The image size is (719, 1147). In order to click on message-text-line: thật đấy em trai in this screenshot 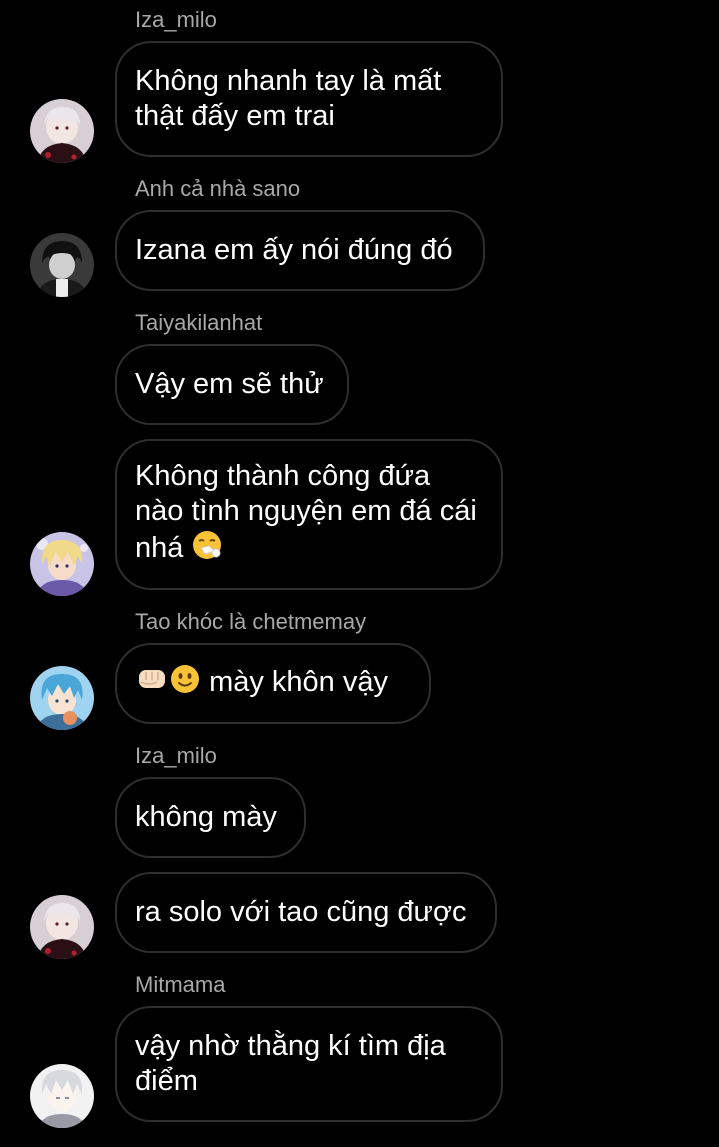, I will do `click(235, 116)`.